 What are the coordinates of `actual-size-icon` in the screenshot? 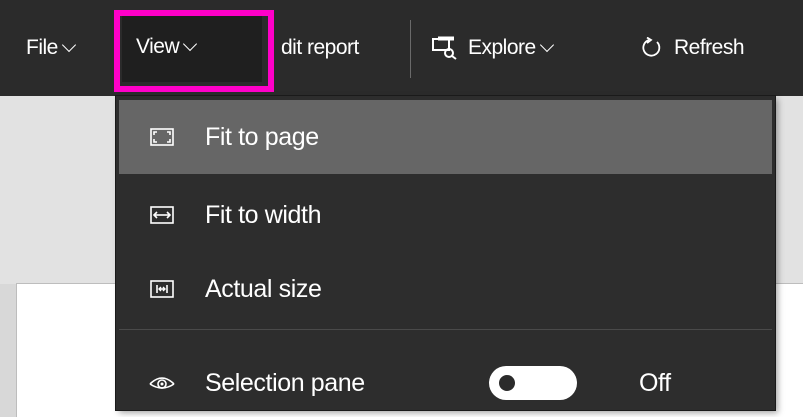 It's located at (162, 289).